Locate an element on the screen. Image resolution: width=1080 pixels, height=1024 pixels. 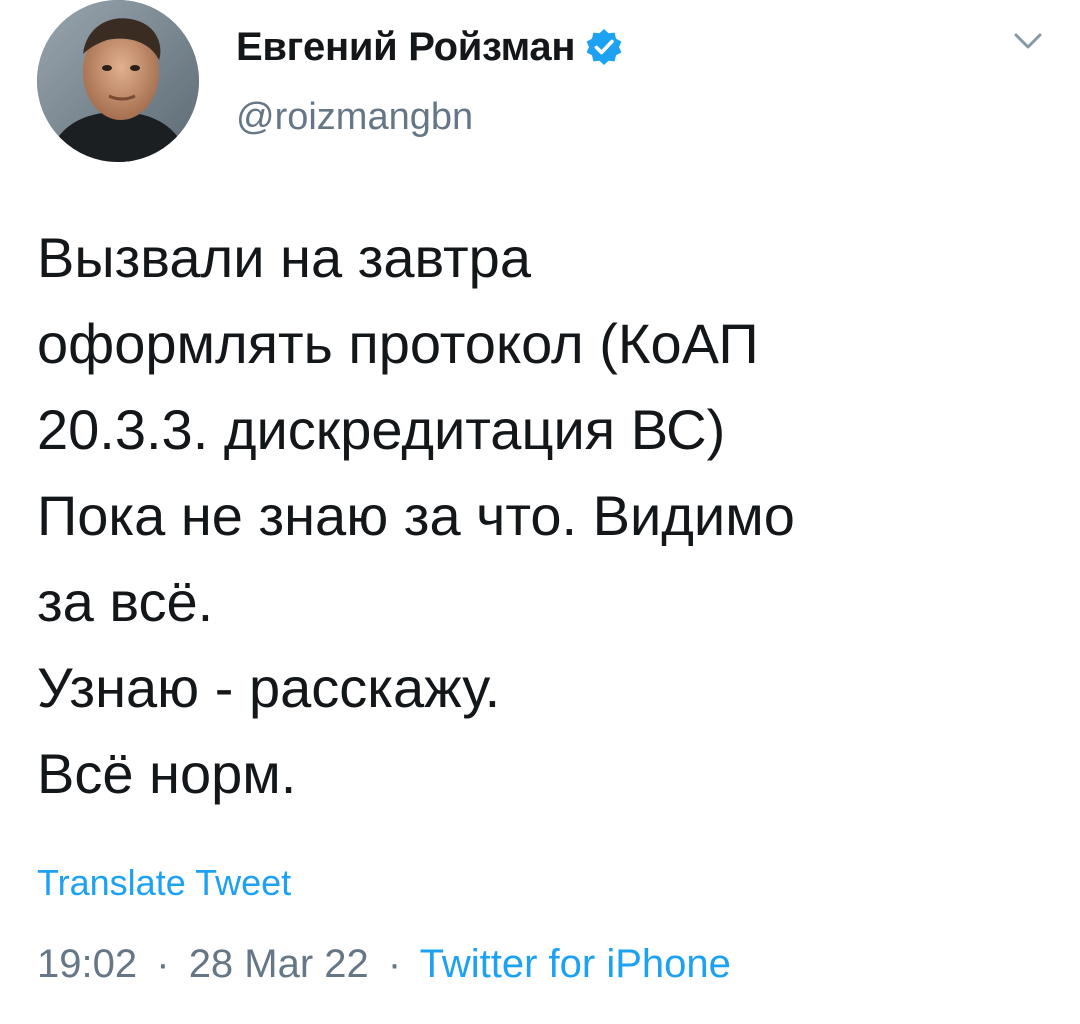
avatar-photo is located at coordinates (118, 81).